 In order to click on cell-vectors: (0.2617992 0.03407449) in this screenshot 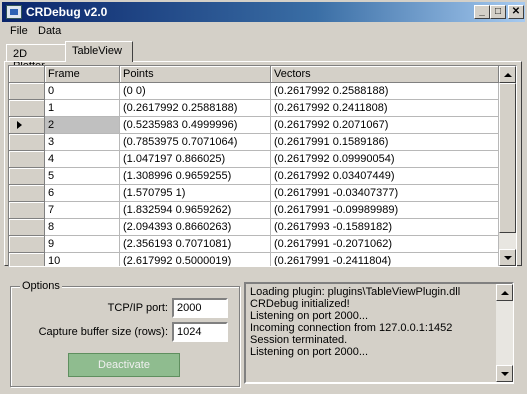, I will do `click(385, 176)`.